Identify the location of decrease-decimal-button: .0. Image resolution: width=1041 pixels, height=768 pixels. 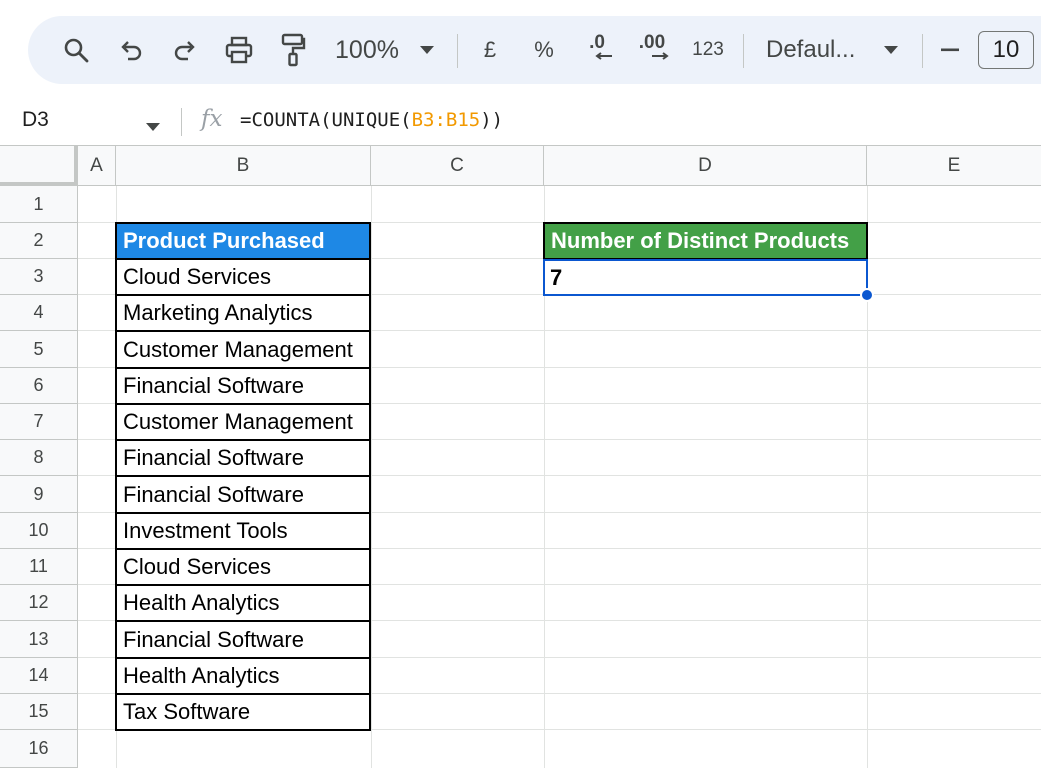
(597, 50).